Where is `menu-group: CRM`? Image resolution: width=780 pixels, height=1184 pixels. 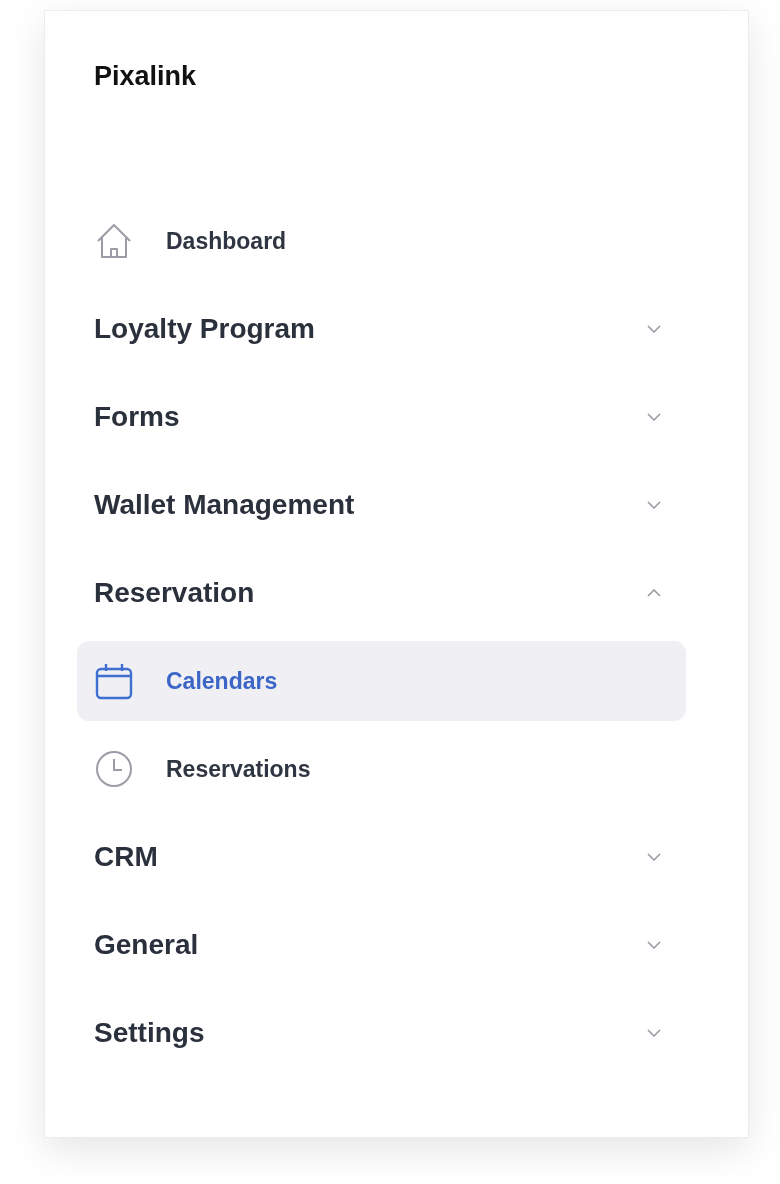 menu-group: CRM is located at coordinates (381, 857).